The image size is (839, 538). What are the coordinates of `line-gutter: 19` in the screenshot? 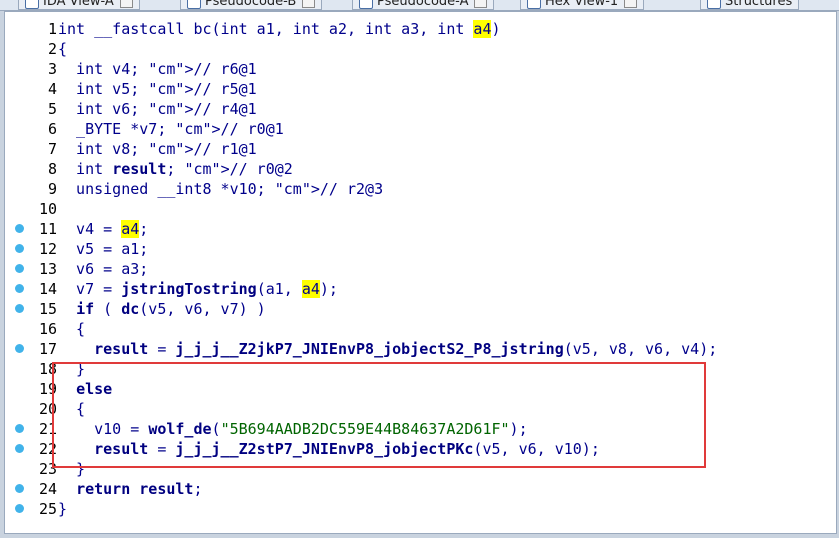 It's located at (31, 389).